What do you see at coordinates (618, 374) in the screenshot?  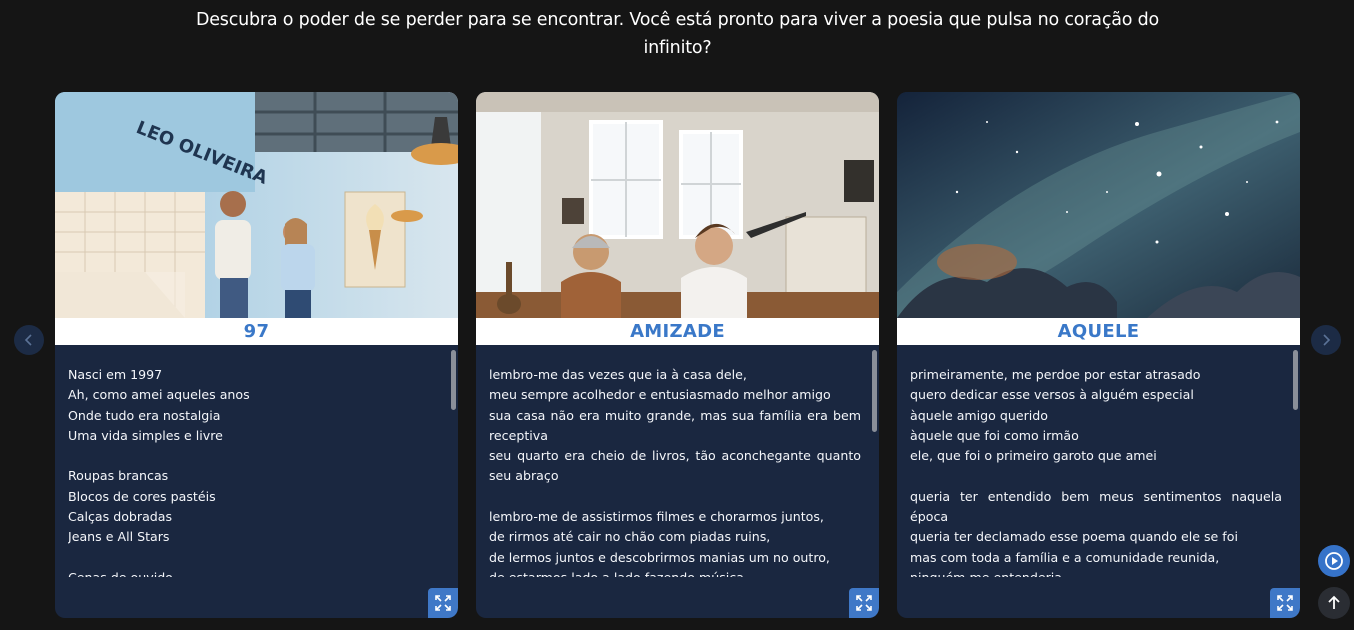 I see `poem-line: lembro-me das vezes que ia à casa dele,` at bounding box center [618, 374].